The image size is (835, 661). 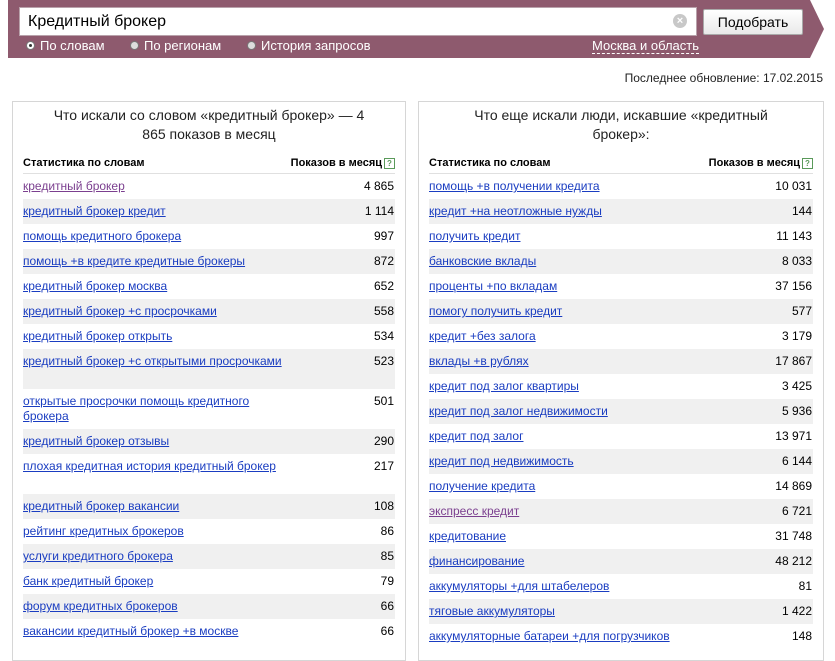 I want to click on shows-count: 217, so click(x=383, y=466).